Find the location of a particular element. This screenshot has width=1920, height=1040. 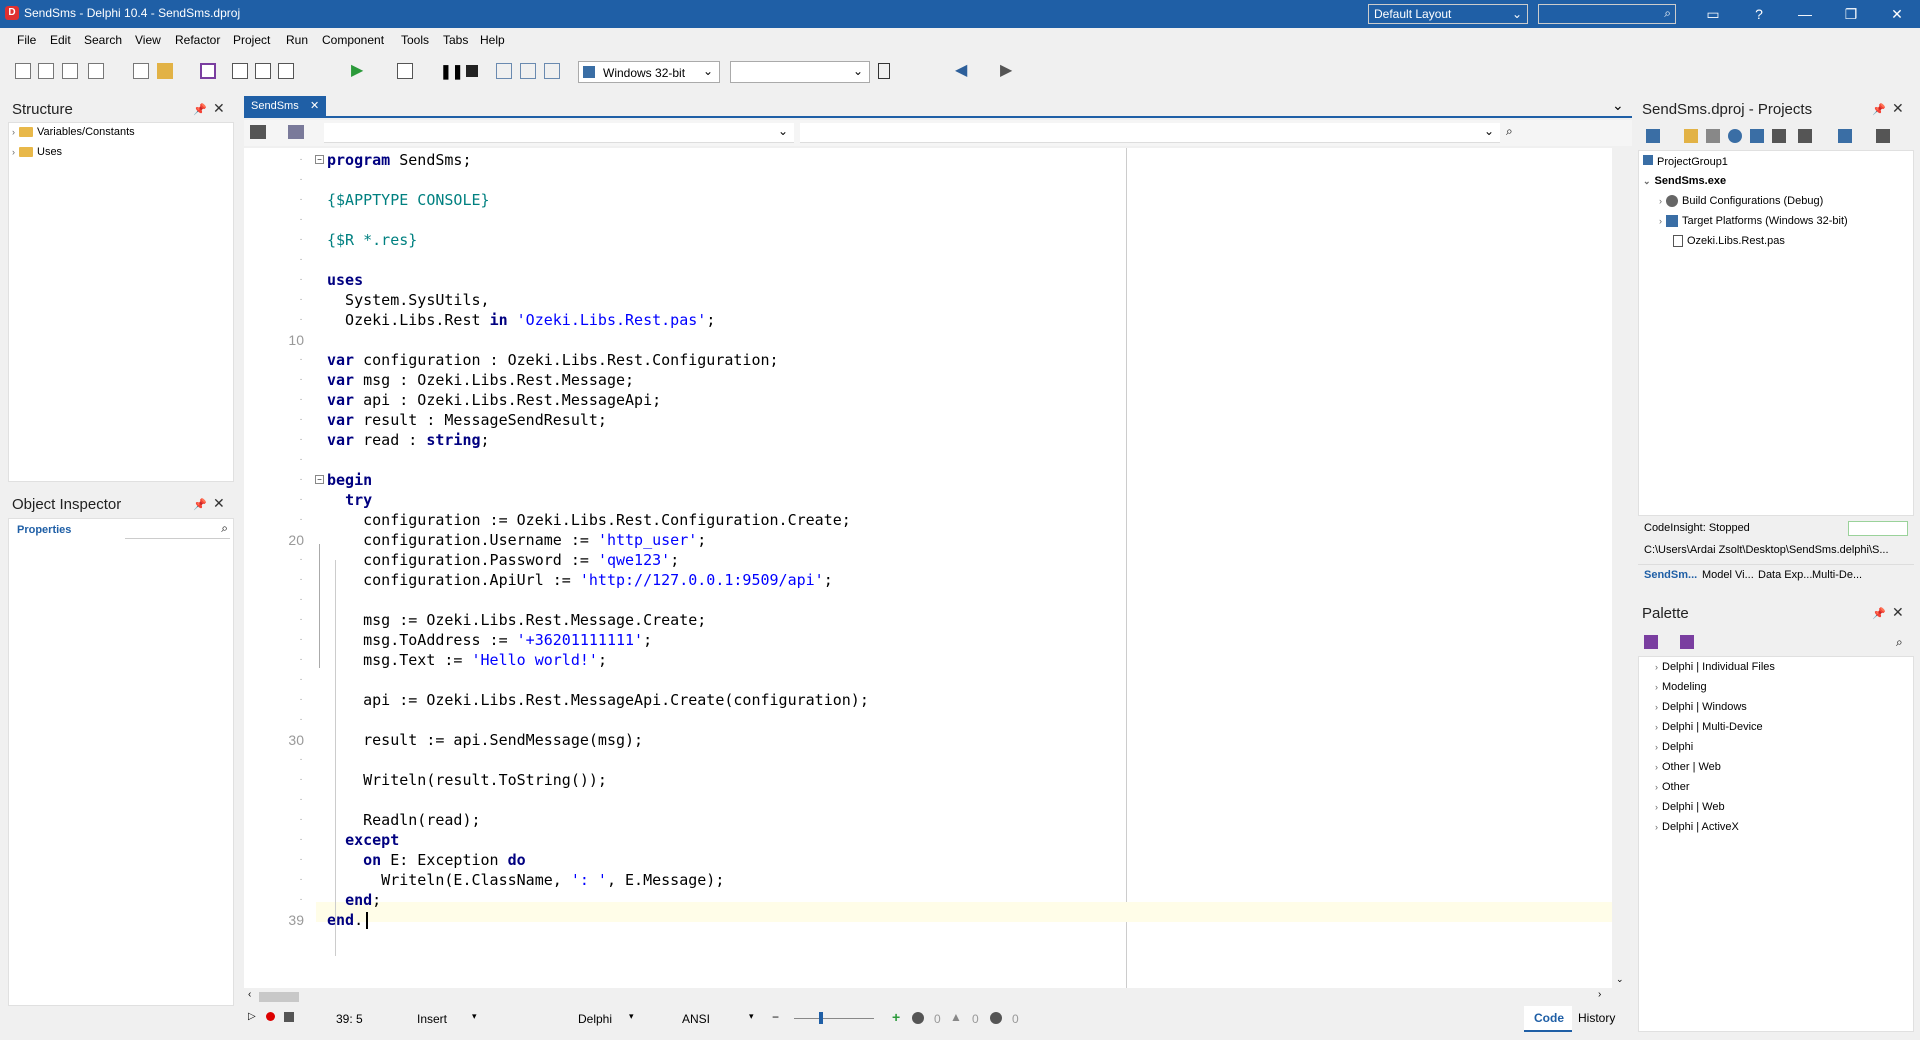

menu-view: View is located at coordinates (148, 40).